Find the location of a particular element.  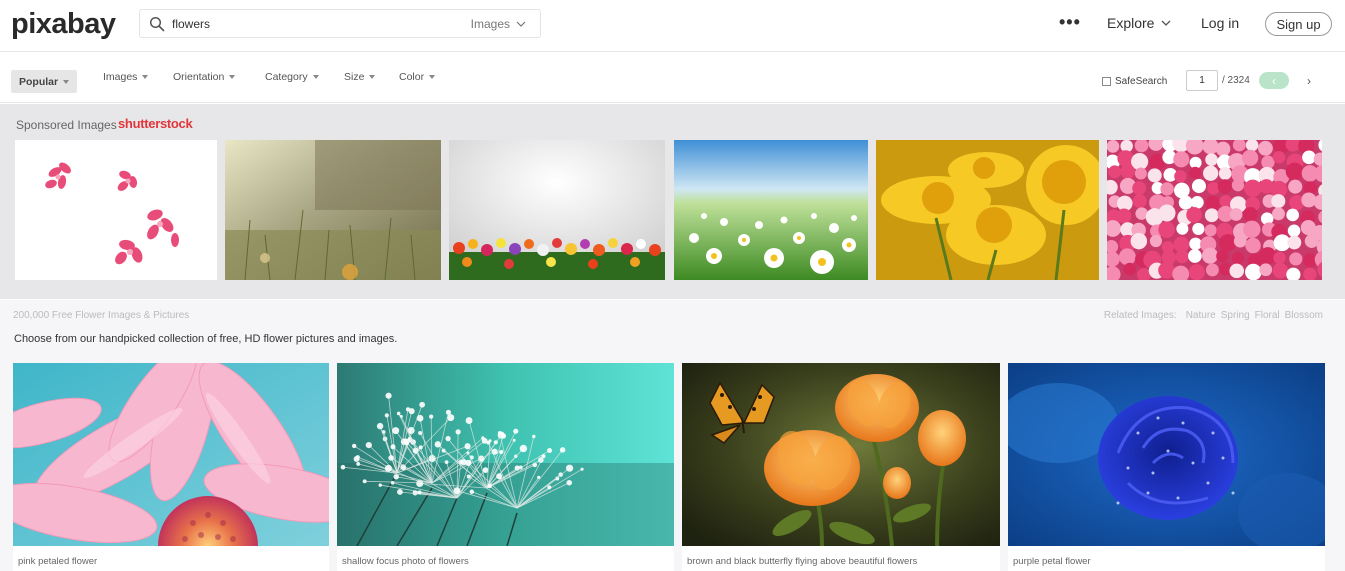

more-menu-button: ••• is located at coordinates (1070, 22).